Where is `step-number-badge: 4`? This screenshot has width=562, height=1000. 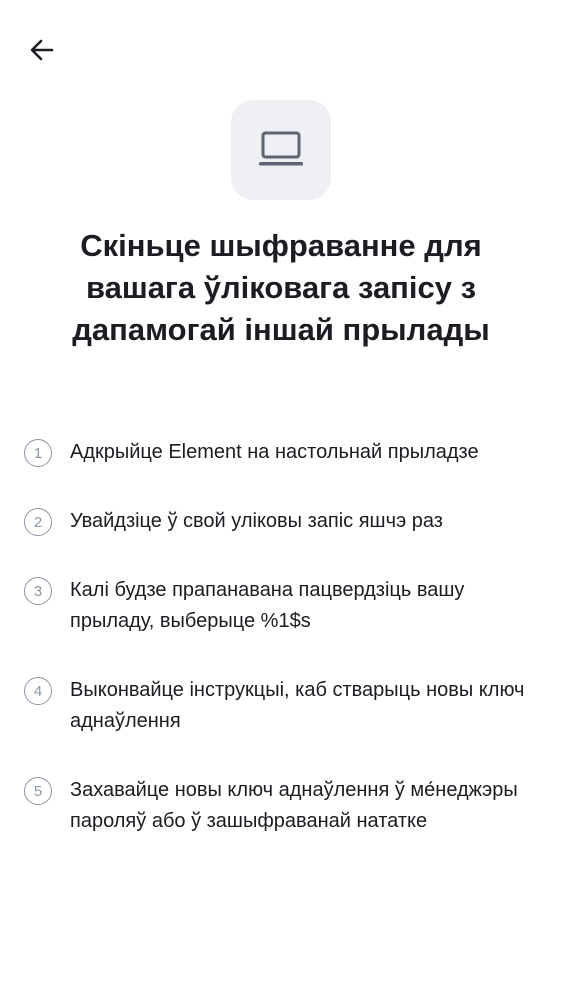 step-number-badge: 4 is located at coordinates (38, 691).